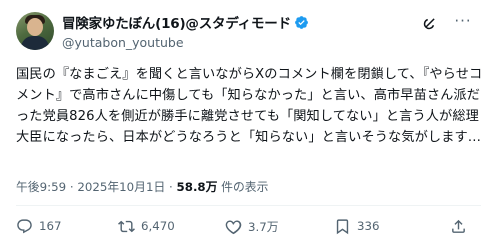 The width and height of the screenshot is (497, 240). What do you see at coordinates (158, 226) in the screenshot?
I see `retweet-count: 6,470` at bounding box center [158, 226].